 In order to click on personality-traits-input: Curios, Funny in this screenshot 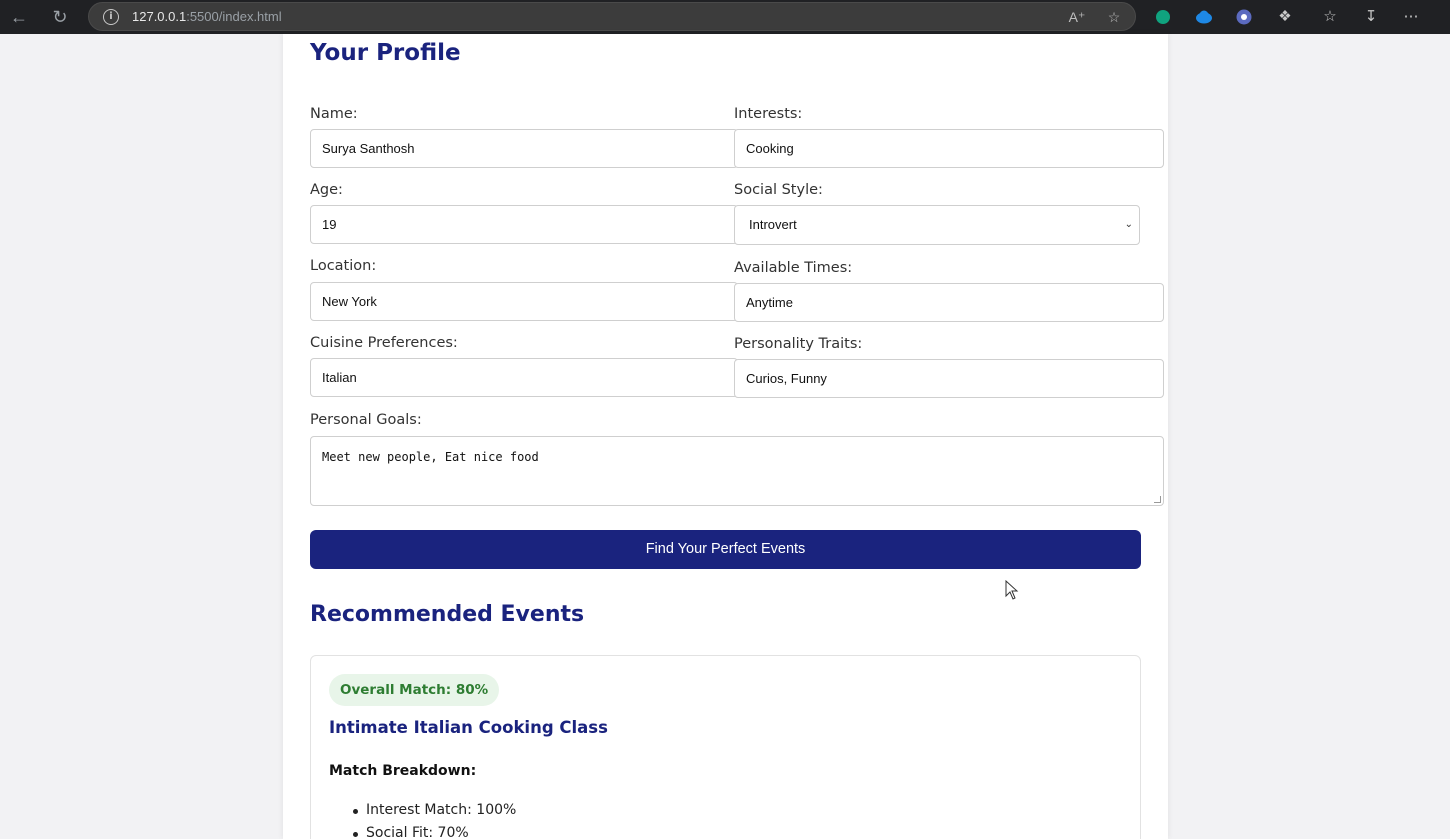, I will do `click(949, 378)`.